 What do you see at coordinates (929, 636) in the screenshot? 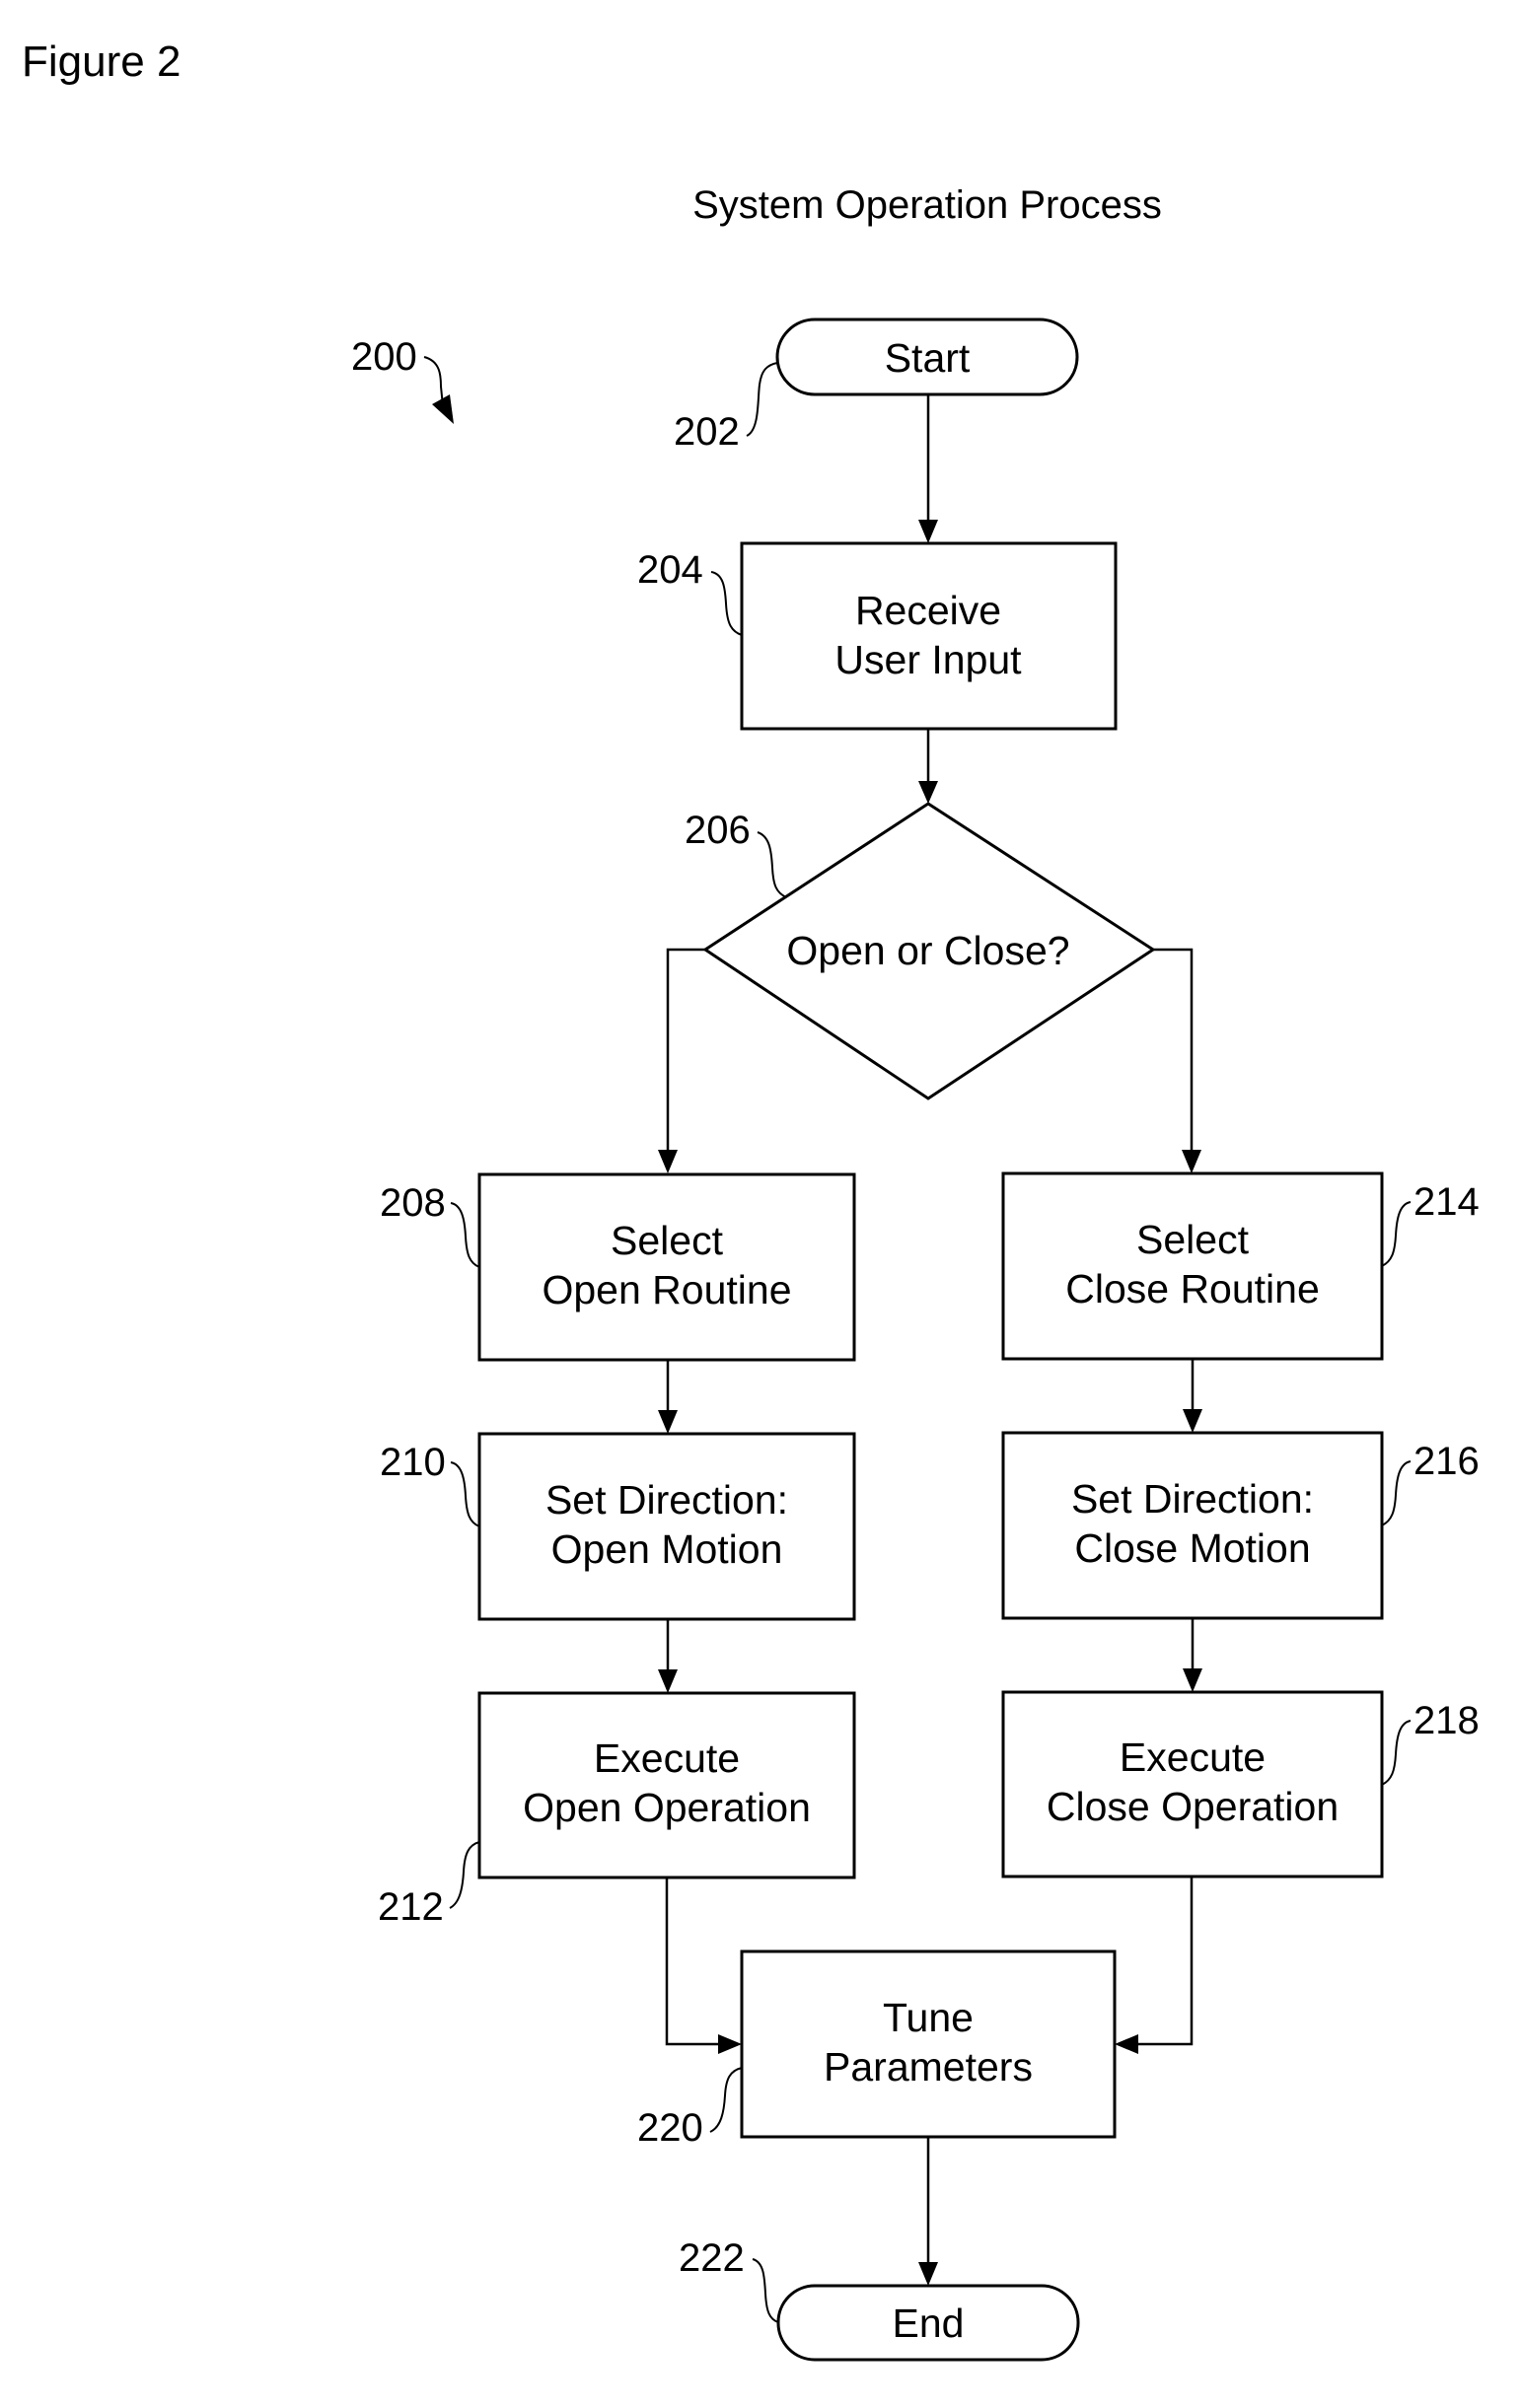
I see `process-box` at bounding box center [929, 636].